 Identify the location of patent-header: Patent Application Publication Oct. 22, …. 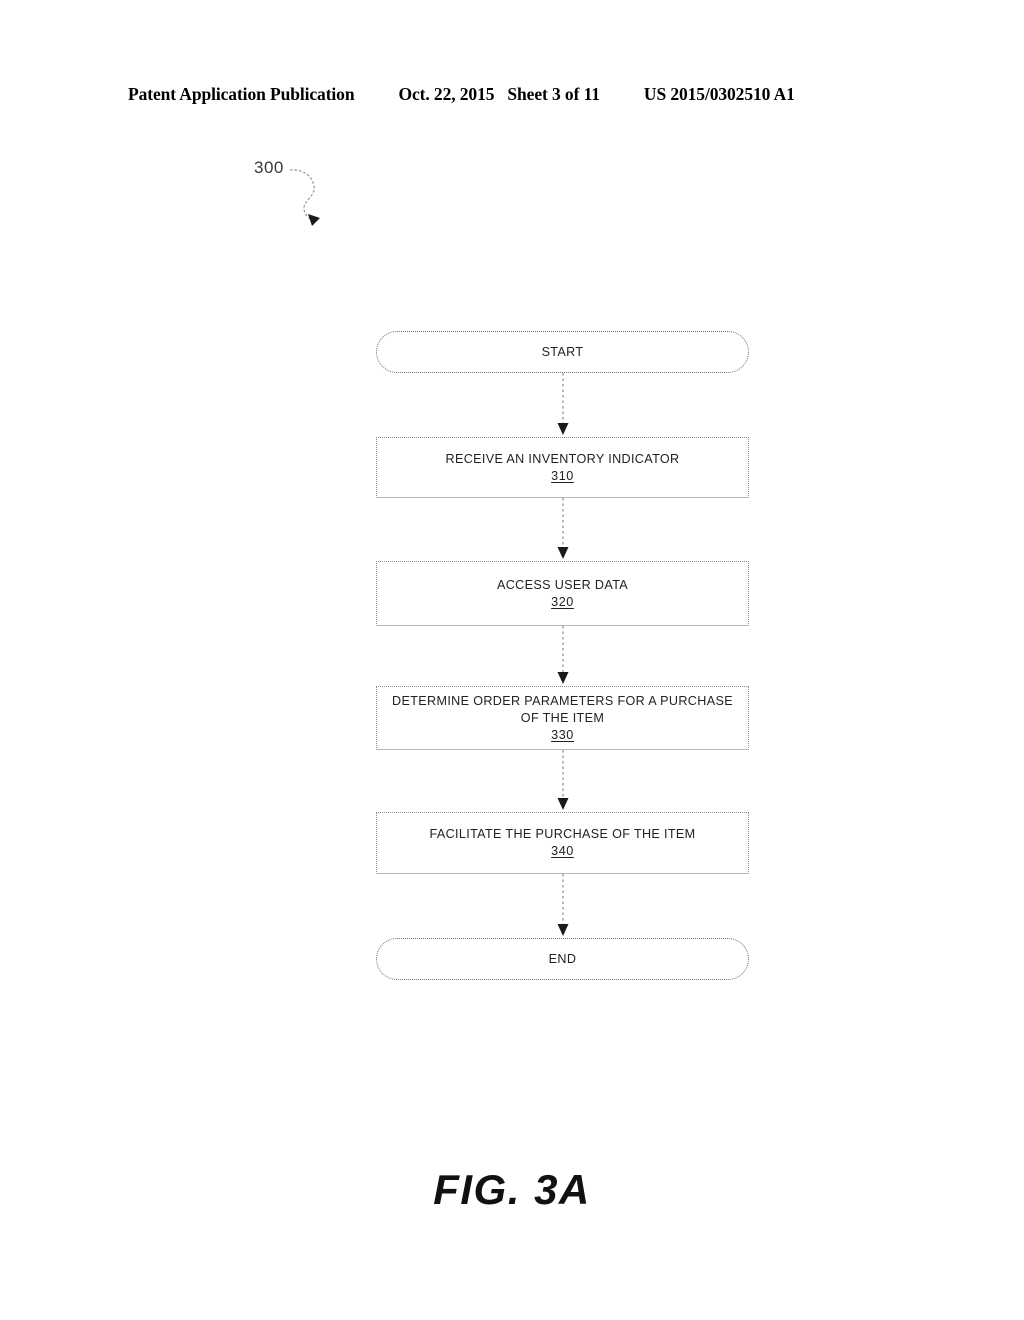
(512, 94).